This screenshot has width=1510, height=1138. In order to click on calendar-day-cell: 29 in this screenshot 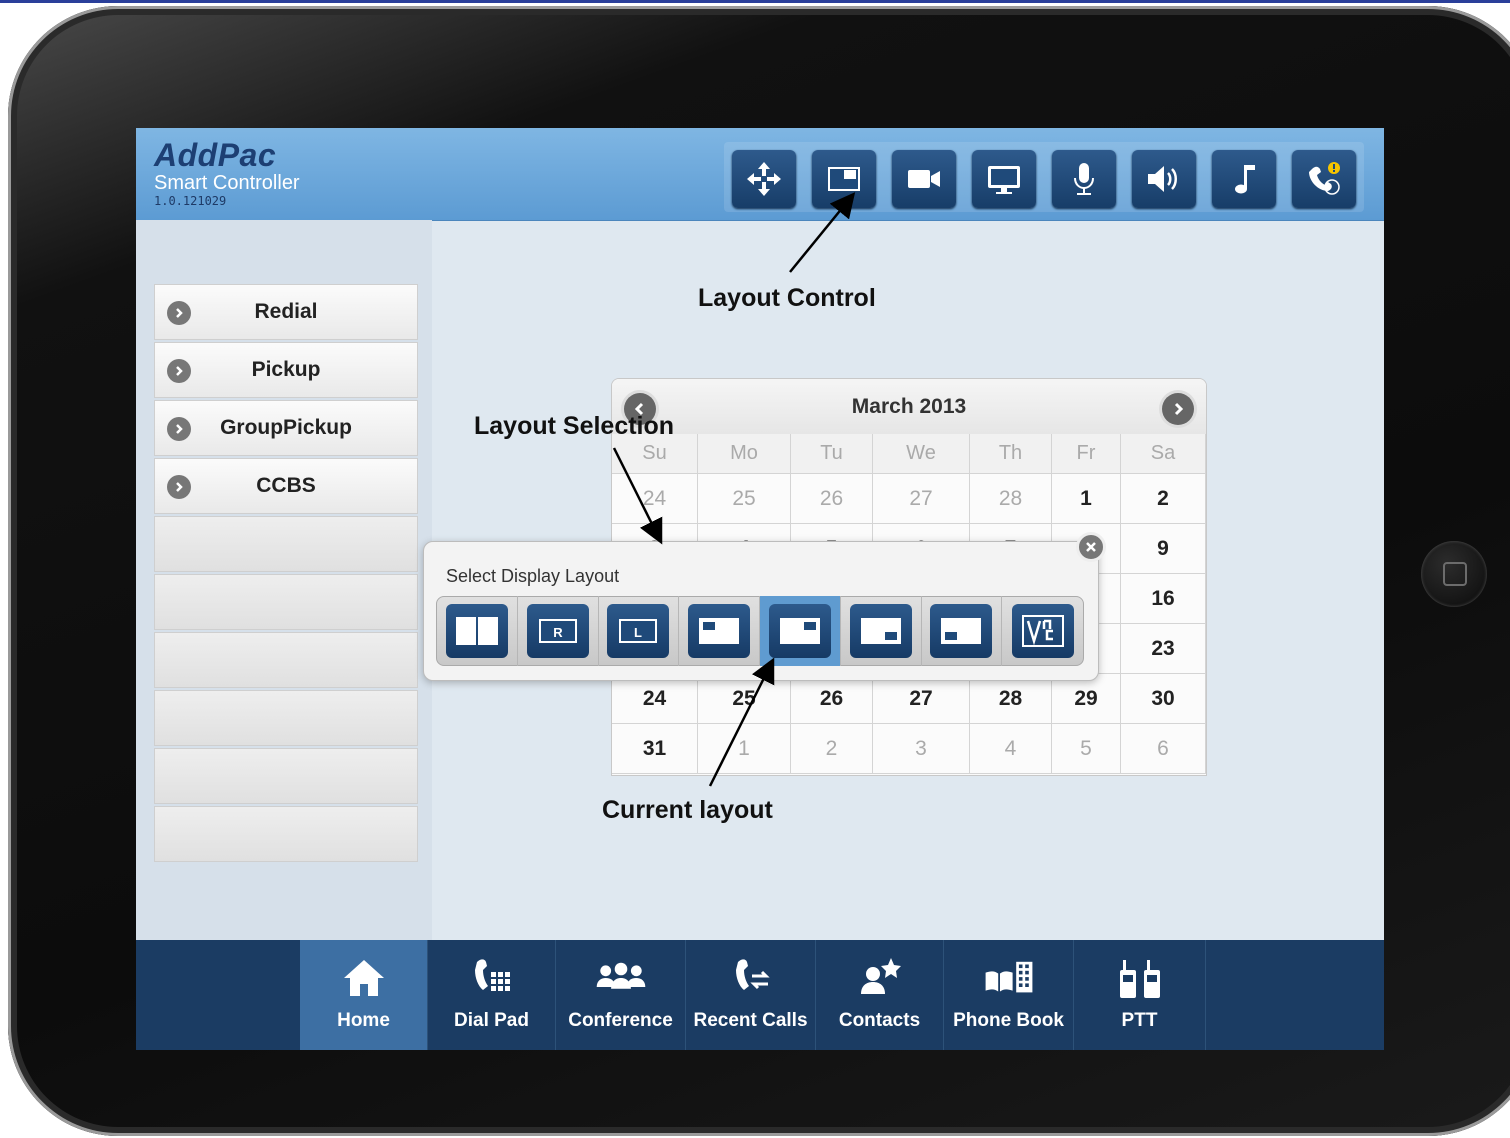, I will do `click(1086, 699)`.